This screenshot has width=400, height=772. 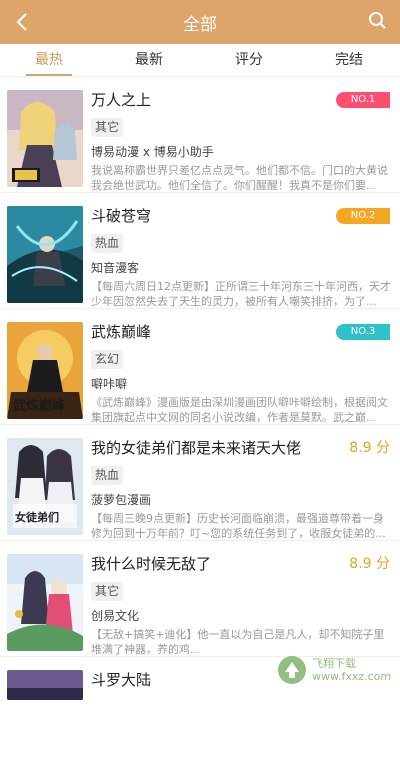 I want to click on tab-label: 最热, so click(x=49, y=60).